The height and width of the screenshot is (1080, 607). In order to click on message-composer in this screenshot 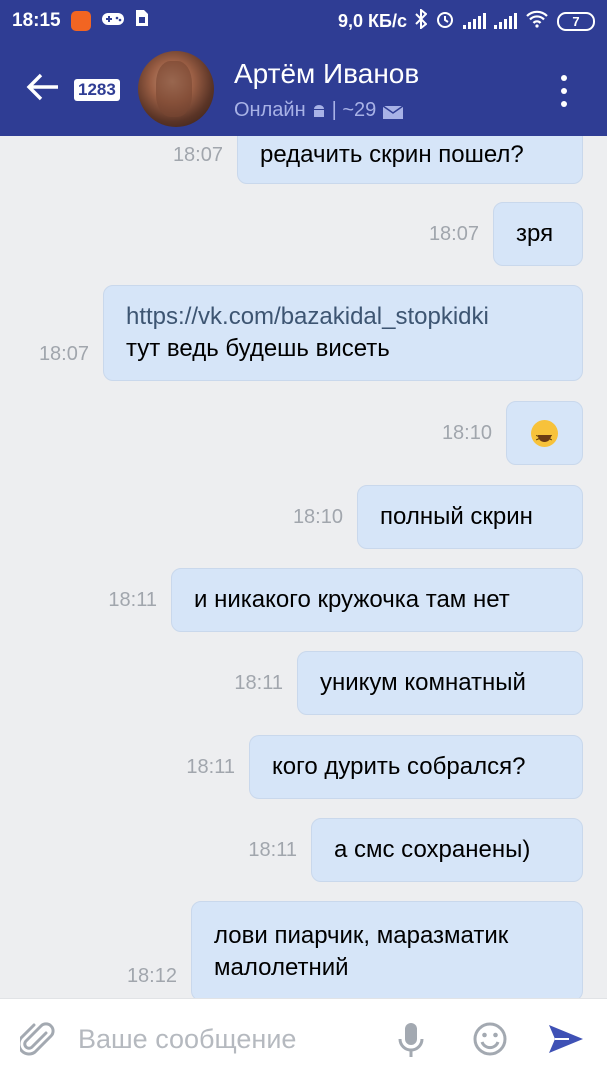, I will do `click(303, 1039)`.